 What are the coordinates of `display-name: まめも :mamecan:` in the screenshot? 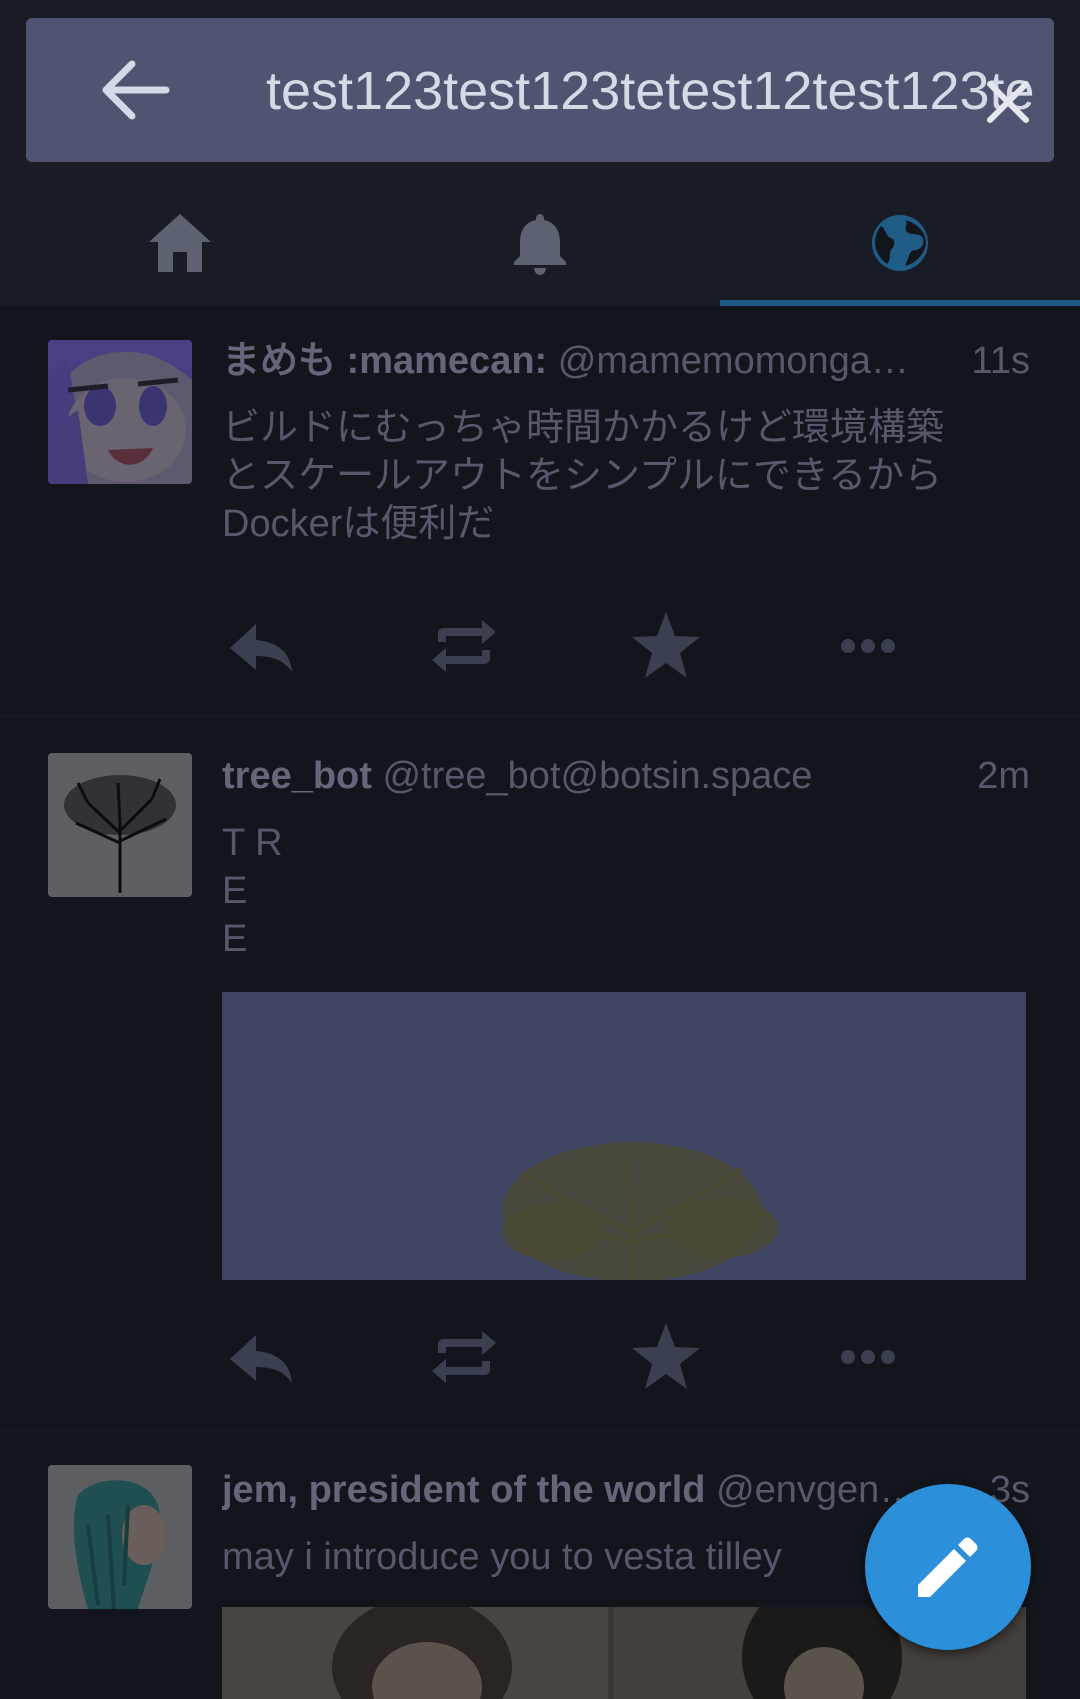 It's located at (384, 361).